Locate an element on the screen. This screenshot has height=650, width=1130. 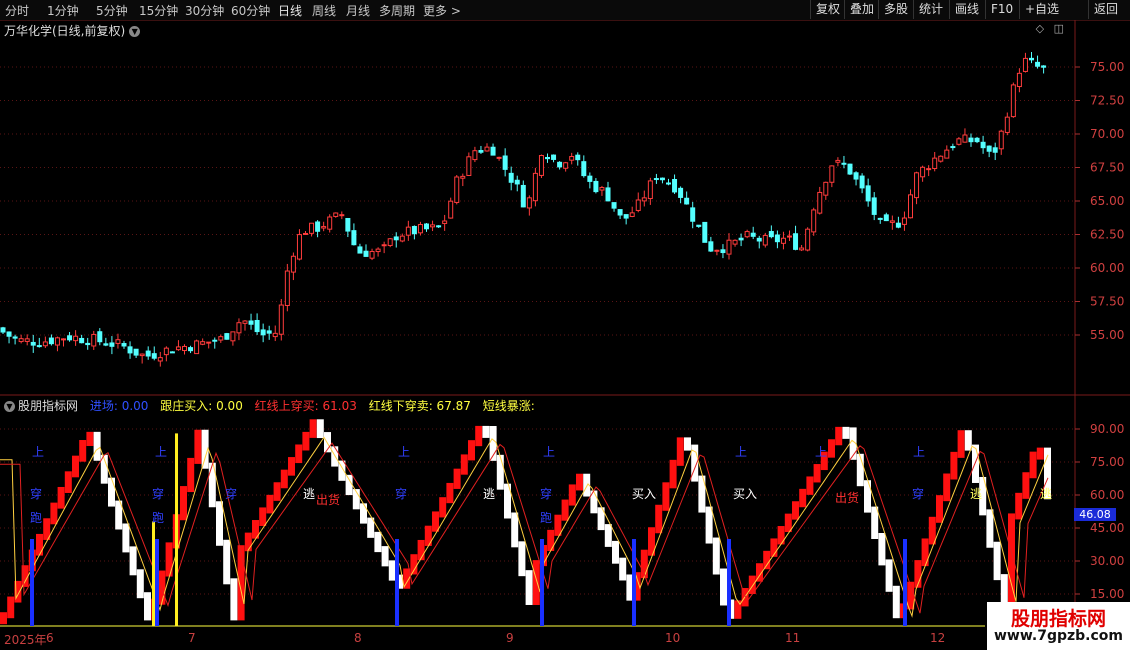
statistics-button: 统计 is located at coordinates (930, 9).